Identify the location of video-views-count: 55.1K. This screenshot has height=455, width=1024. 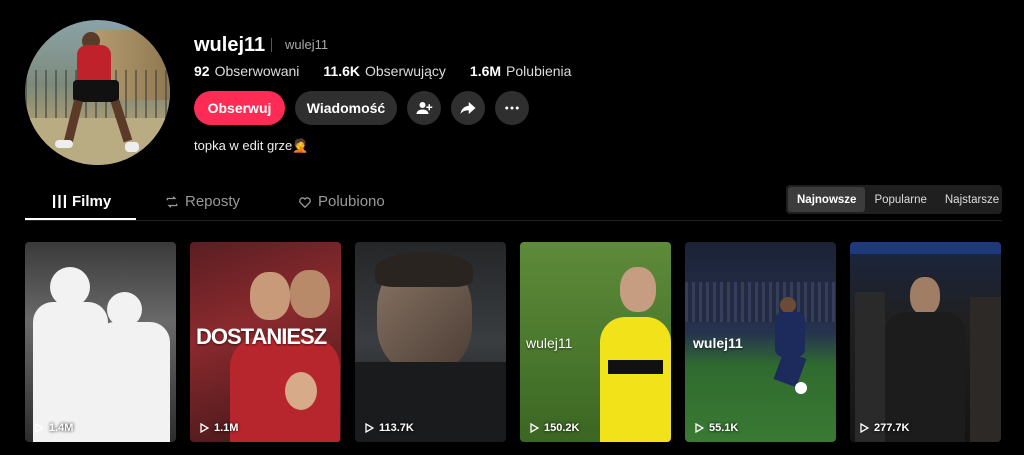
(724, 428).